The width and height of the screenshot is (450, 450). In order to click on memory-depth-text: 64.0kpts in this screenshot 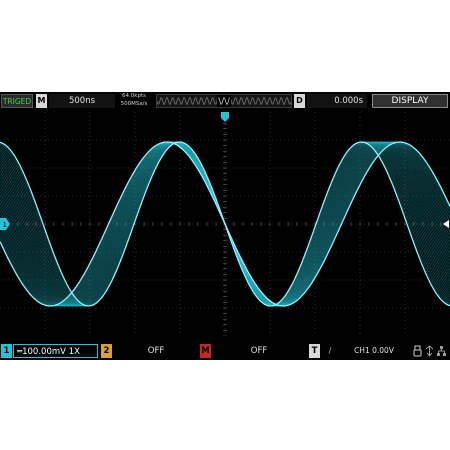, I will do `click(134, 96)`.